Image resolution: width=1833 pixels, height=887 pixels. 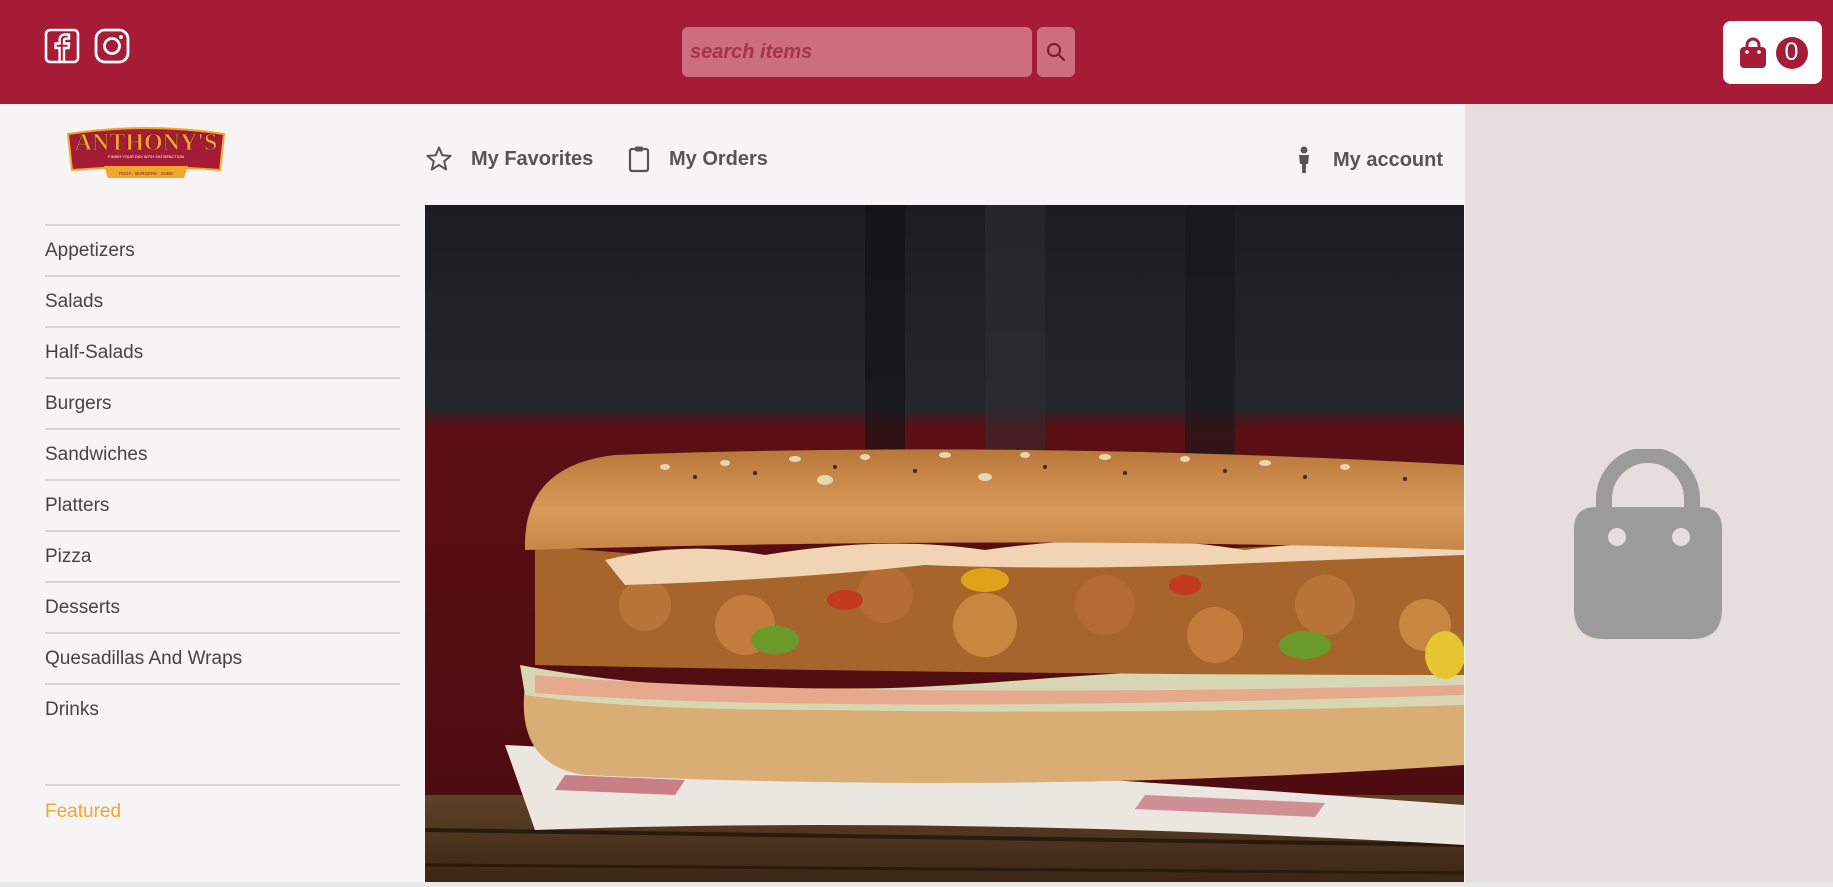 I want to click on featured-link: Featured, so click(x=83, y=812).